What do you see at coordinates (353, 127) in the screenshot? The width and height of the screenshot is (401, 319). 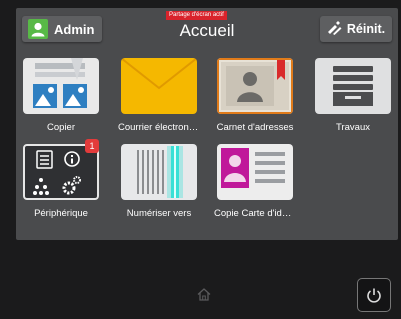 I see `tile-label: Travaux` at bounding box center [353, 127].